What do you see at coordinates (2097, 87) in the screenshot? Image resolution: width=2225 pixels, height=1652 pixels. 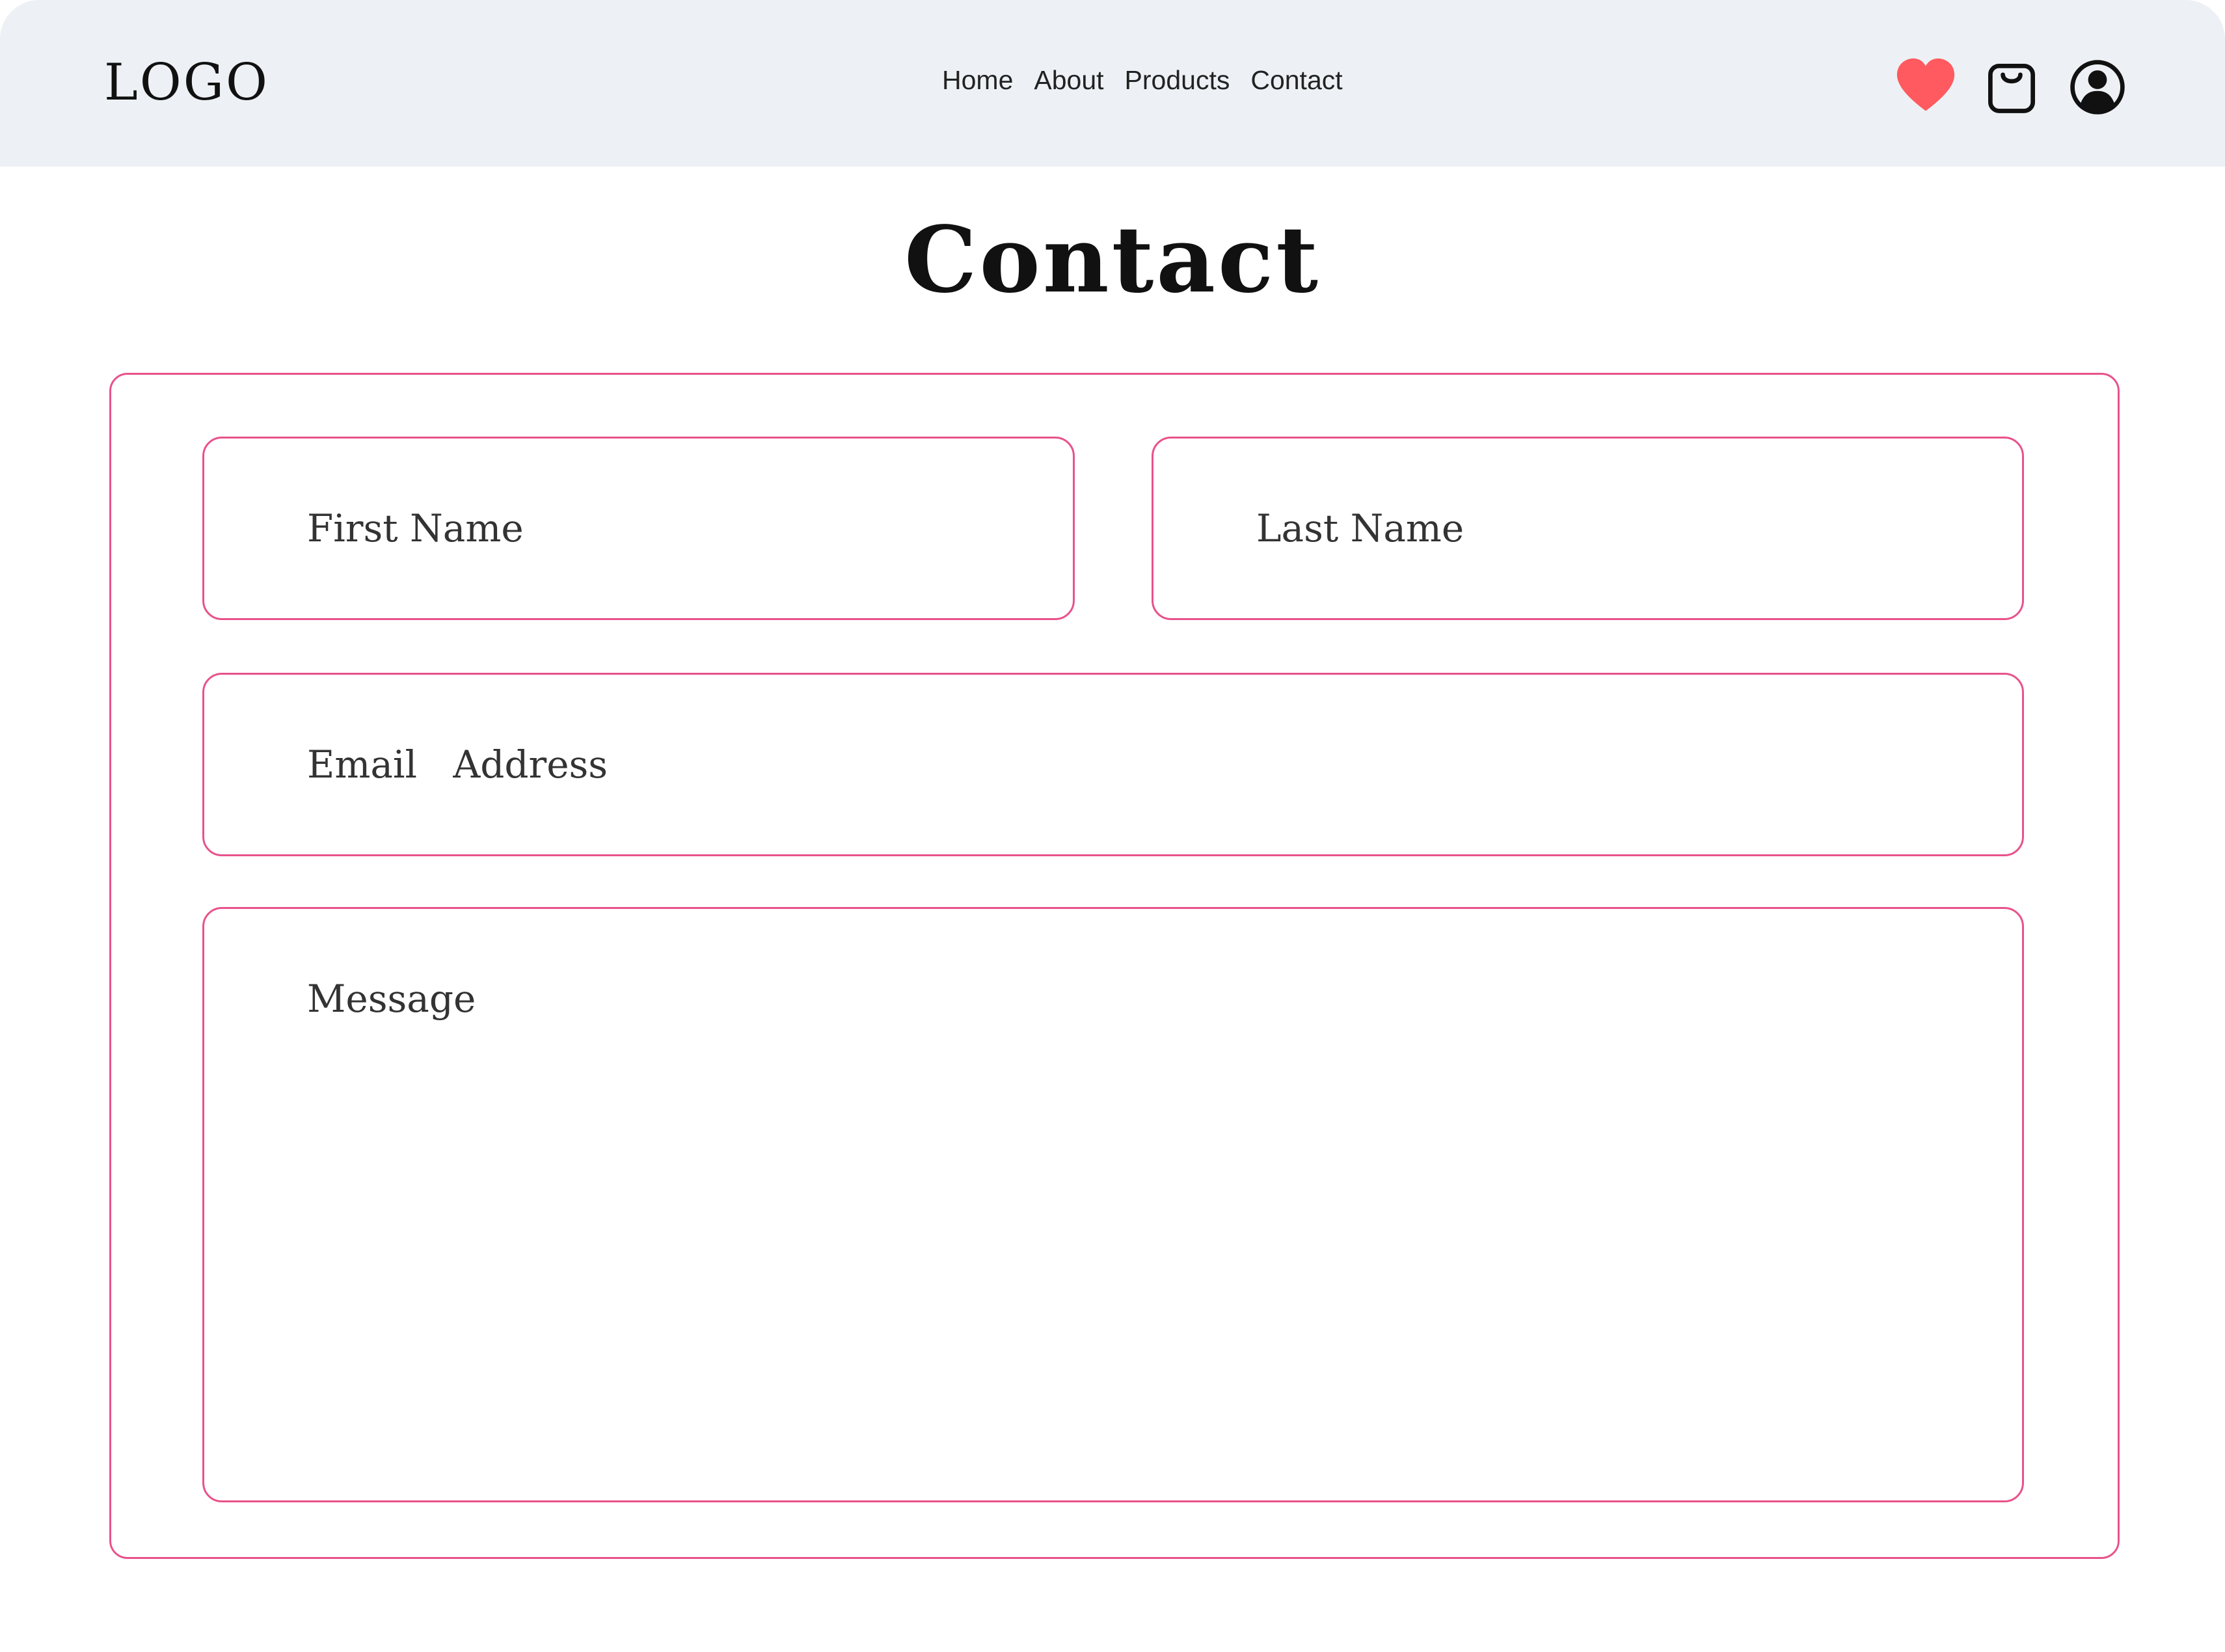 I see `user-account-icon` at bounding box center [2097, 87].